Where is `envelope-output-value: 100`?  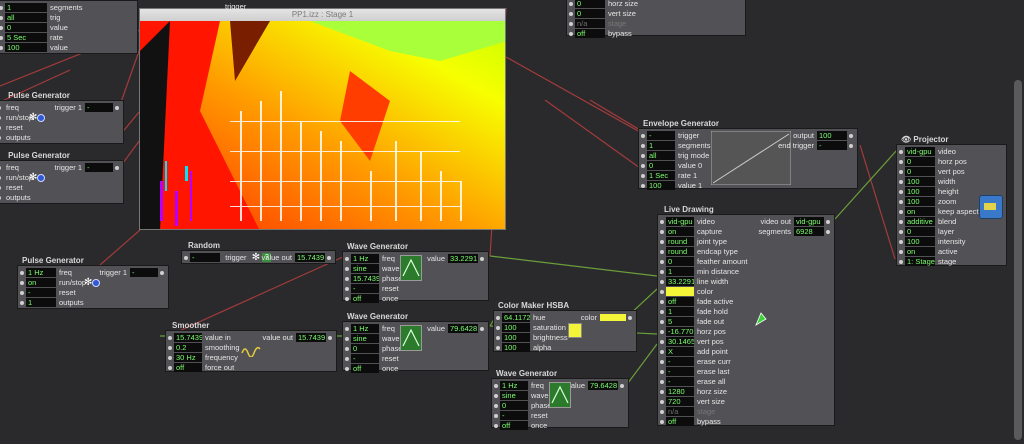
envelope-output-value: 100 is located at coordinates (832, 135).